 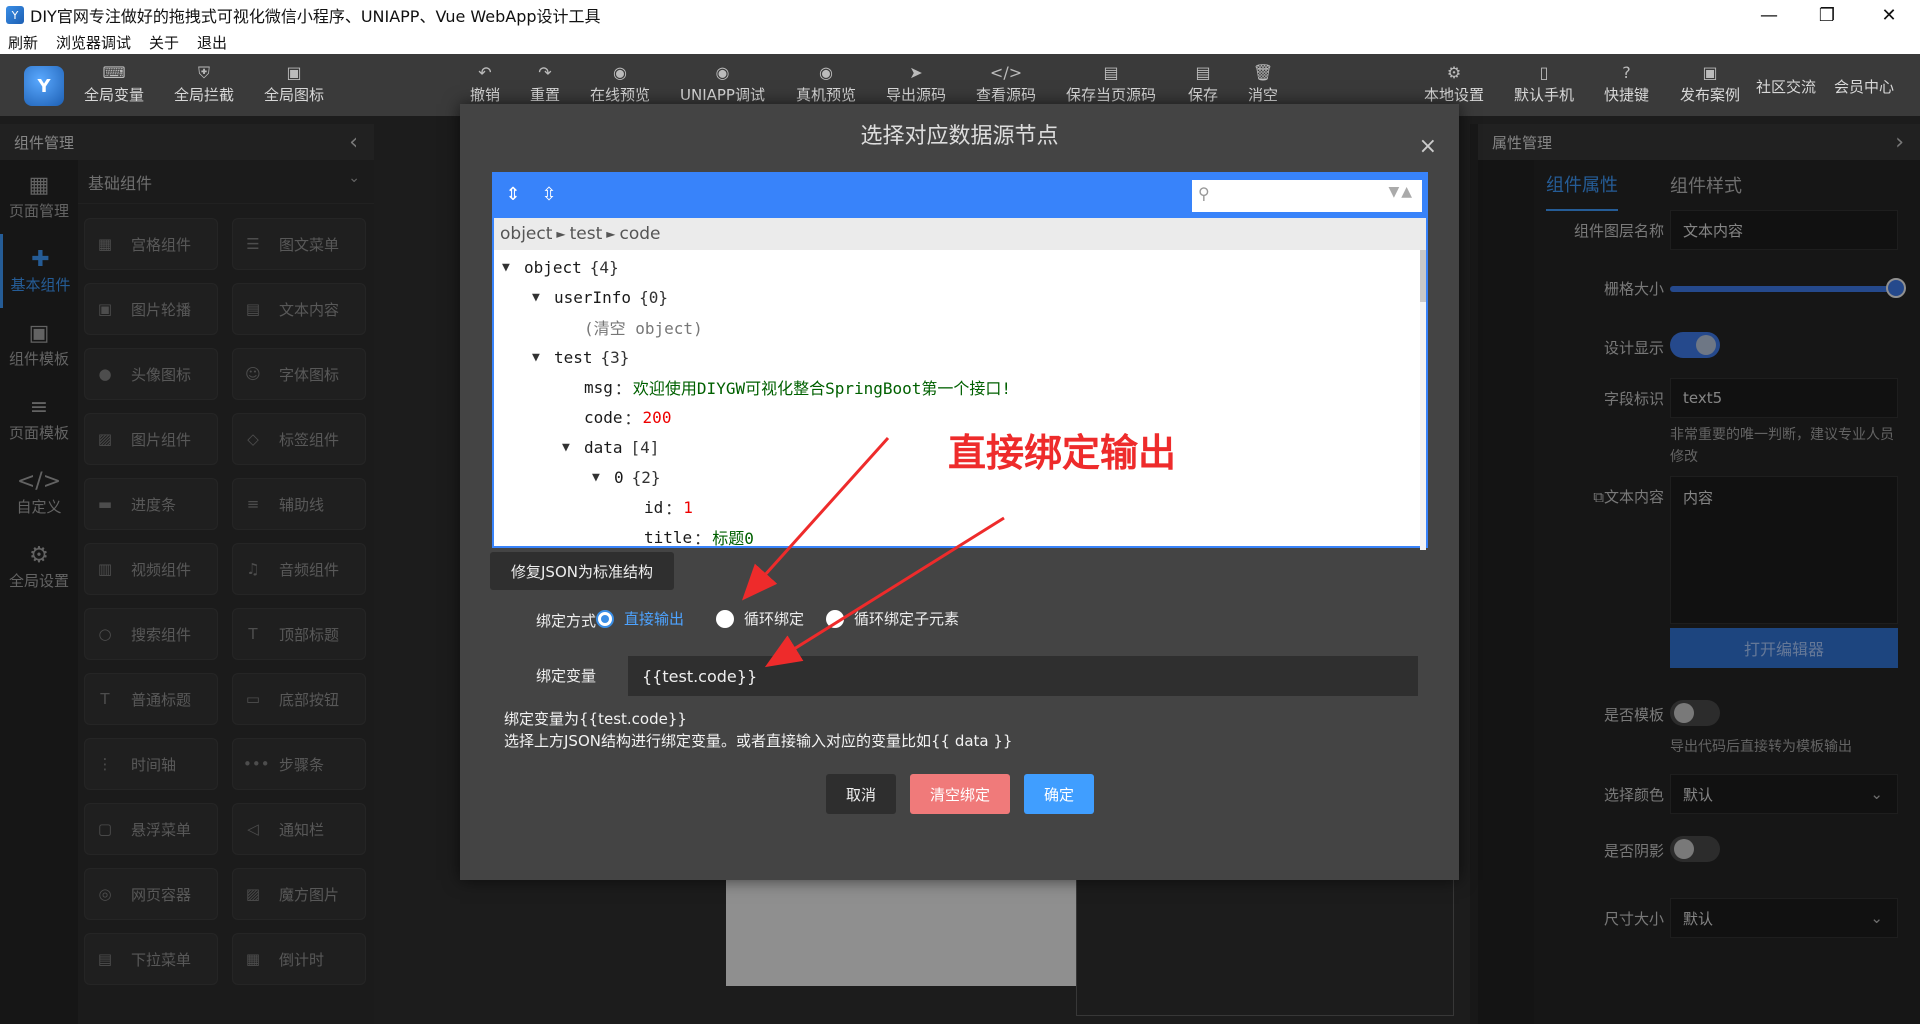 What do you see at coordinates (1769, 15) in the screenshot?
I see `minimize-button: —` at bounding box center [1769, 15].